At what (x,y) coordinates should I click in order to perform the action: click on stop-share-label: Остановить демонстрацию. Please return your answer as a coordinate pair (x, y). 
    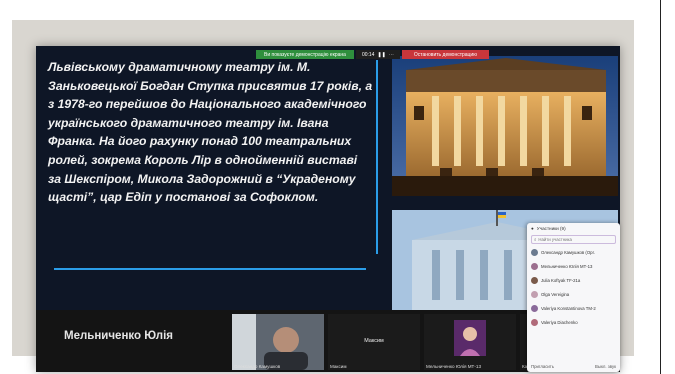
    Looking at the image, I should click on (445, 54).